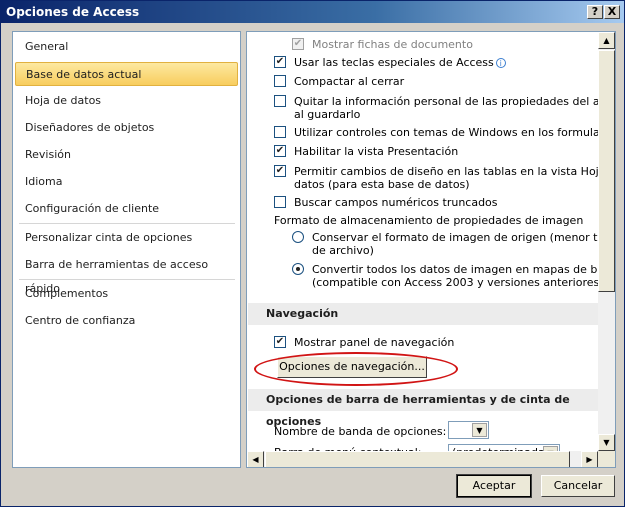 This screenshot has height=507, width=625. Describe the element at coordinates (126, 47) in the screenshot. I see `nav-item-general: General` at that location.